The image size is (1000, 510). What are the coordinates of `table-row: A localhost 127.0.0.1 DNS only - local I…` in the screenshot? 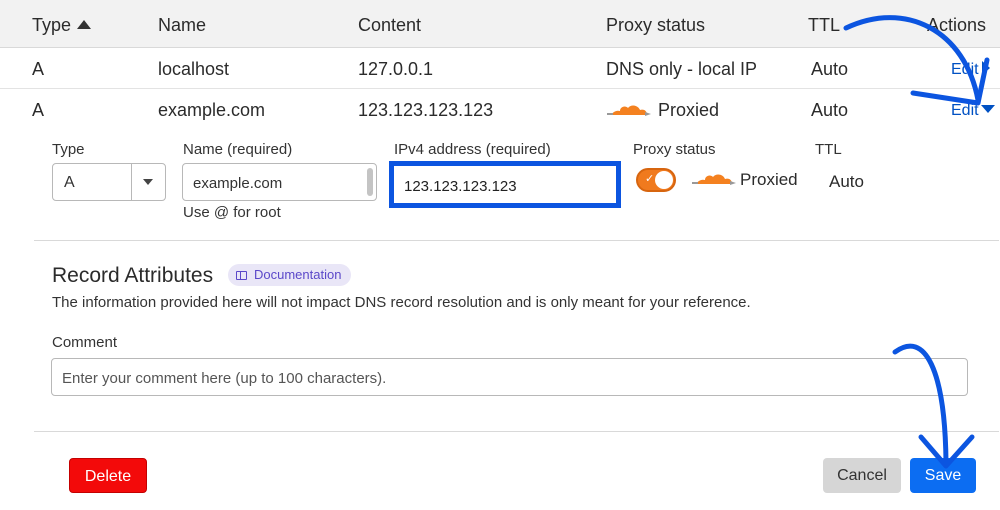 It's located at (500, 68).